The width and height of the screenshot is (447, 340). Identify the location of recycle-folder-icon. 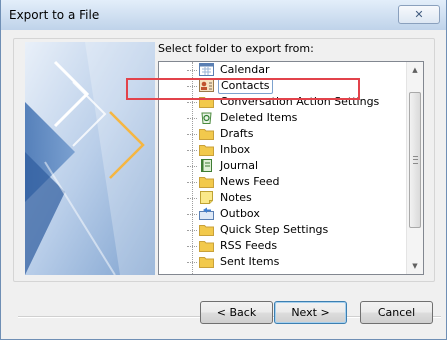
(206, 118).